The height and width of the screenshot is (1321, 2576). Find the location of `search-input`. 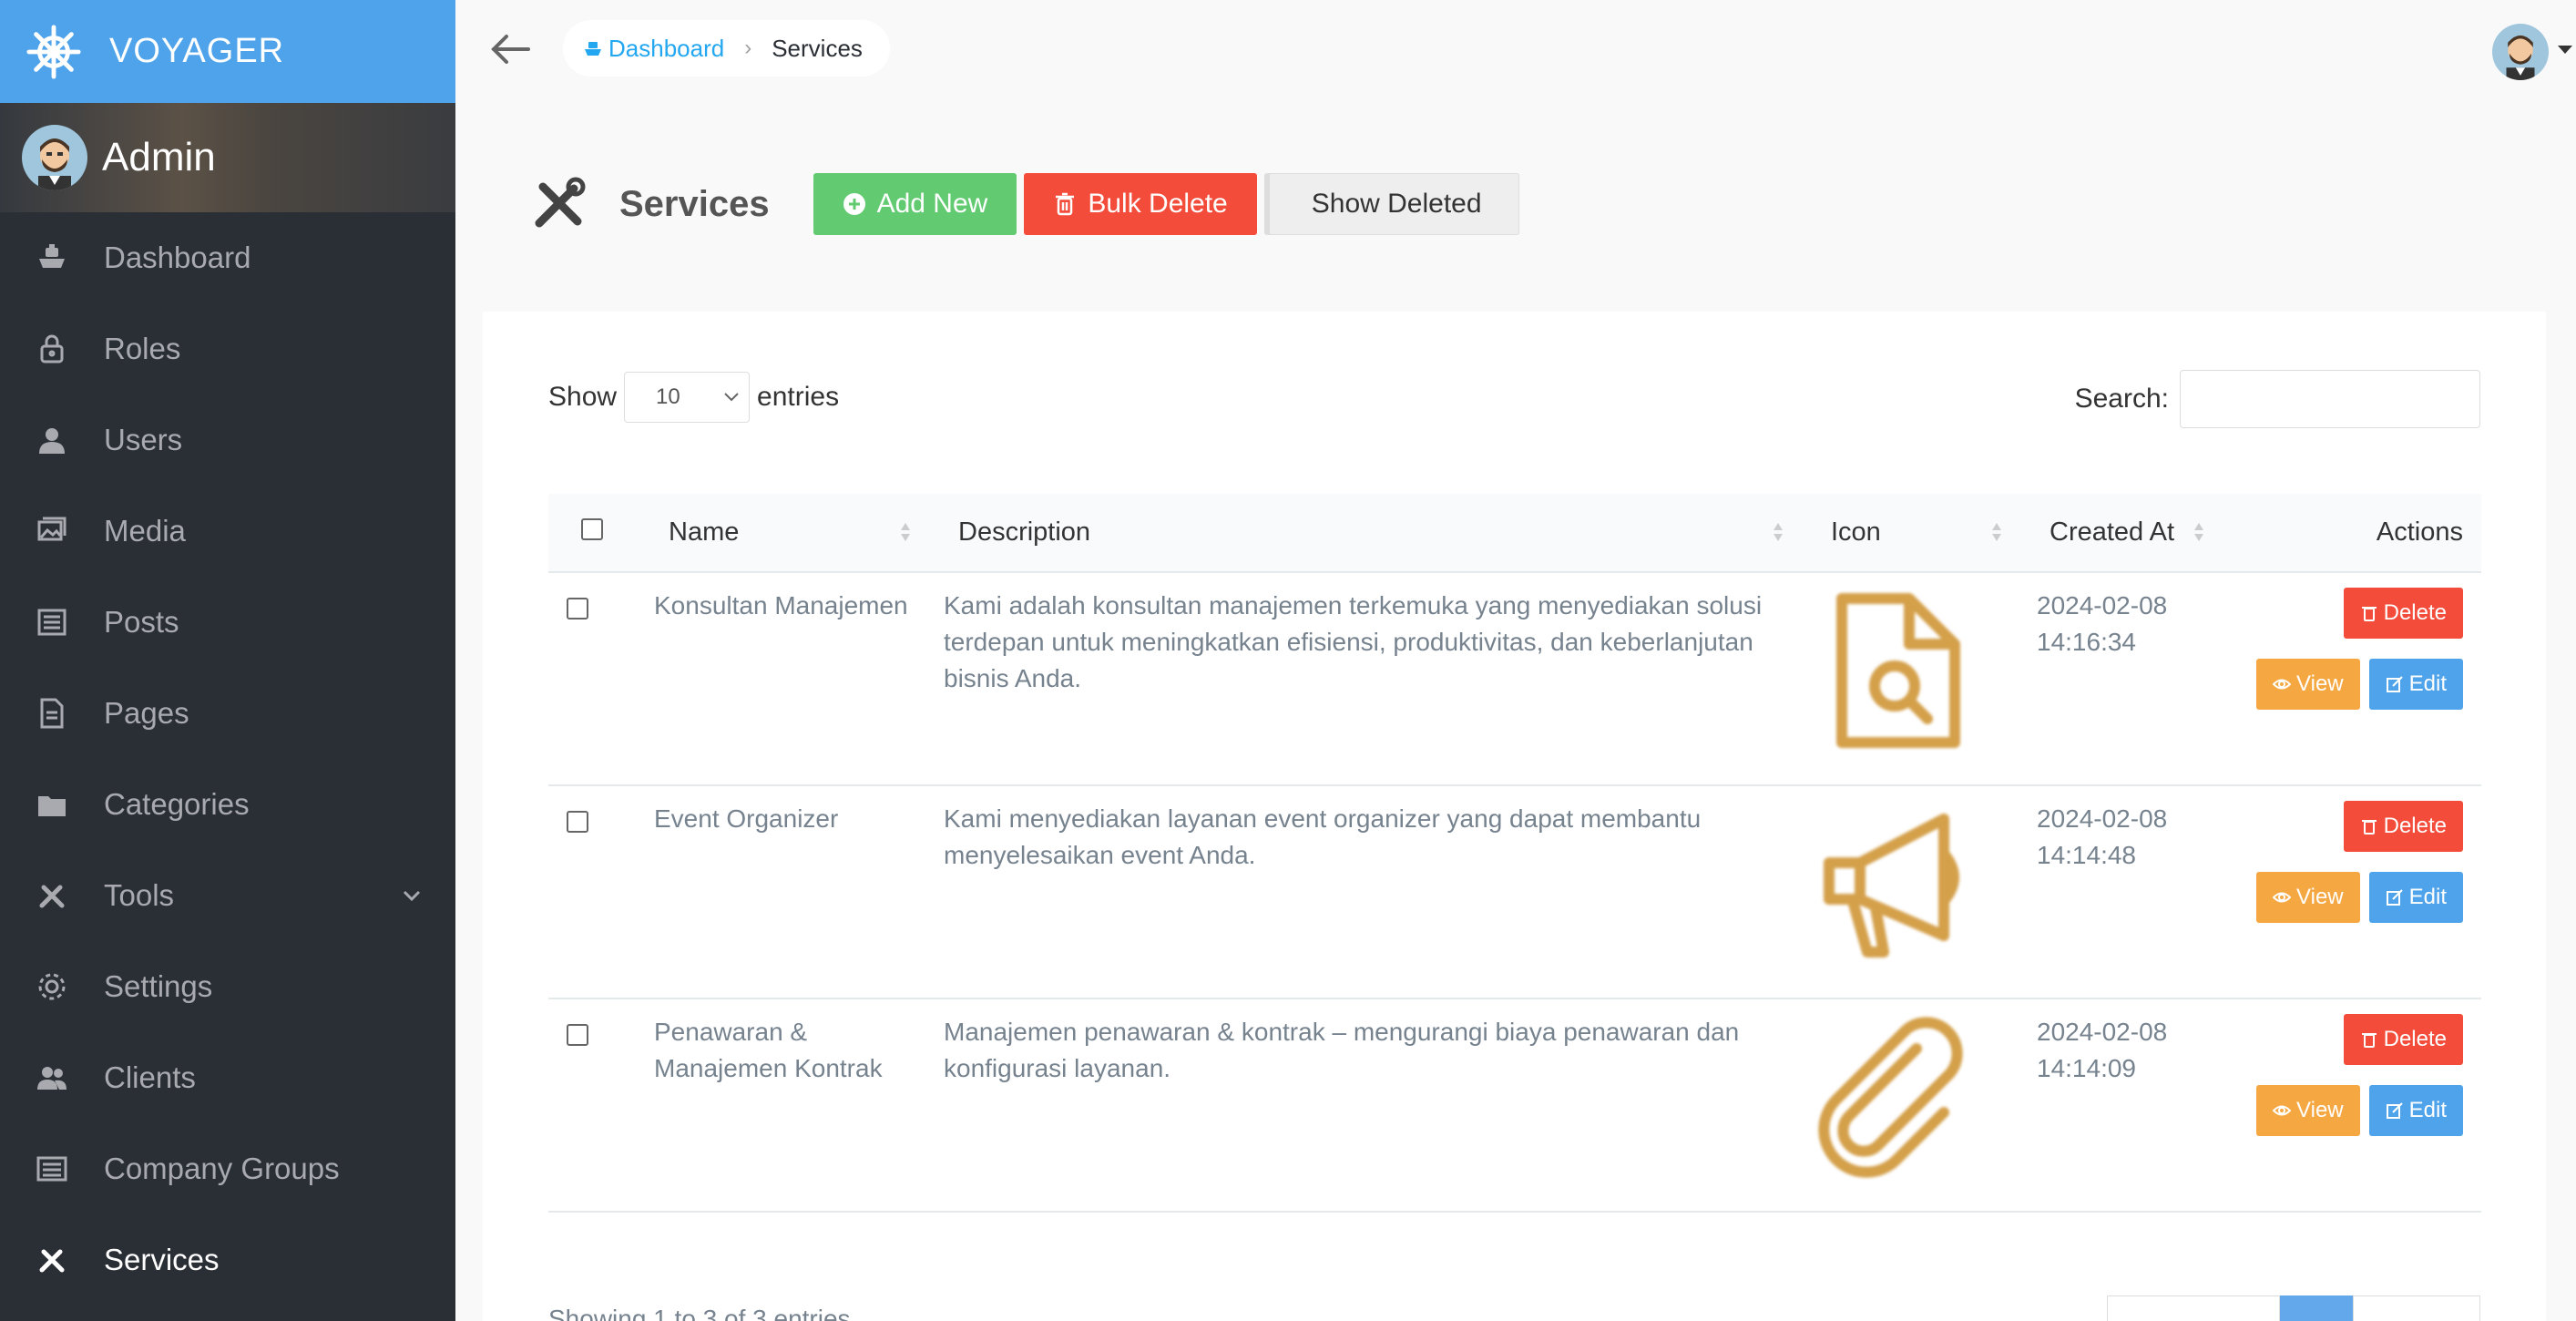

search-input is located at coordinates (2330, 399).